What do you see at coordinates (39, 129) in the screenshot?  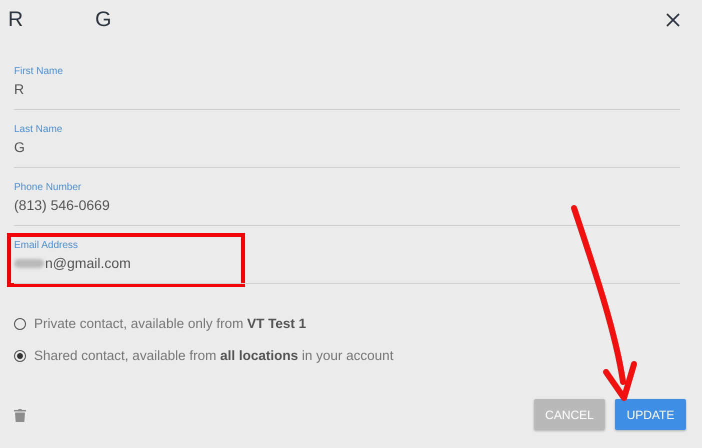 I see `field-label: Last Name` at bounding box center [39, 129].